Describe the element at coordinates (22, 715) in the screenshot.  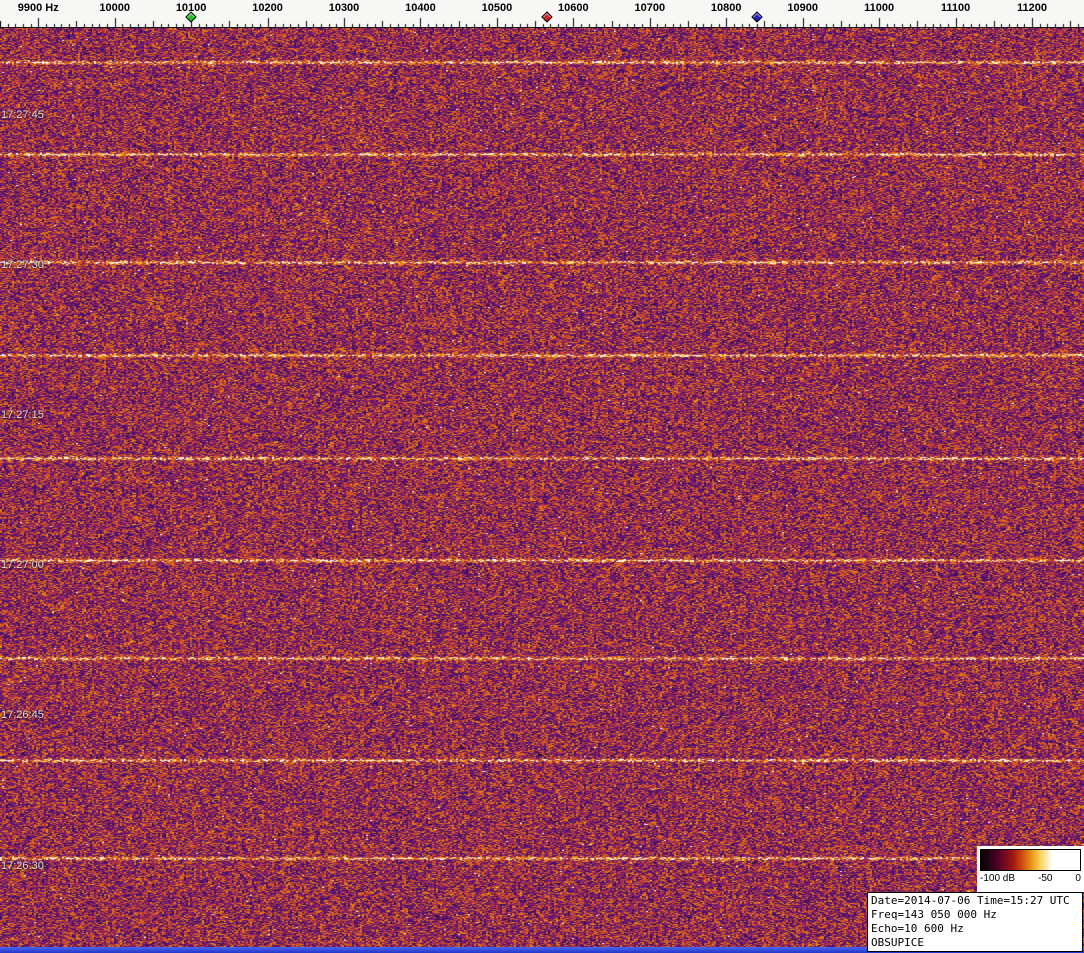
I see `time-tick-label: 17:26:45` at that location.